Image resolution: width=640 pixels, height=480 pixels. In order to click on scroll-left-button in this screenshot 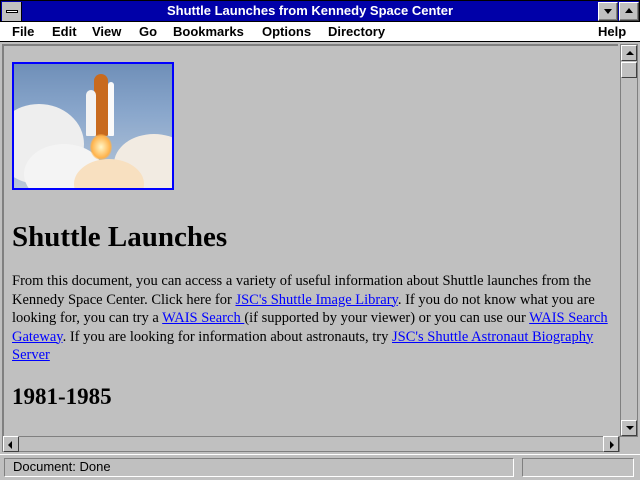, I will do `click(11, 444)`.